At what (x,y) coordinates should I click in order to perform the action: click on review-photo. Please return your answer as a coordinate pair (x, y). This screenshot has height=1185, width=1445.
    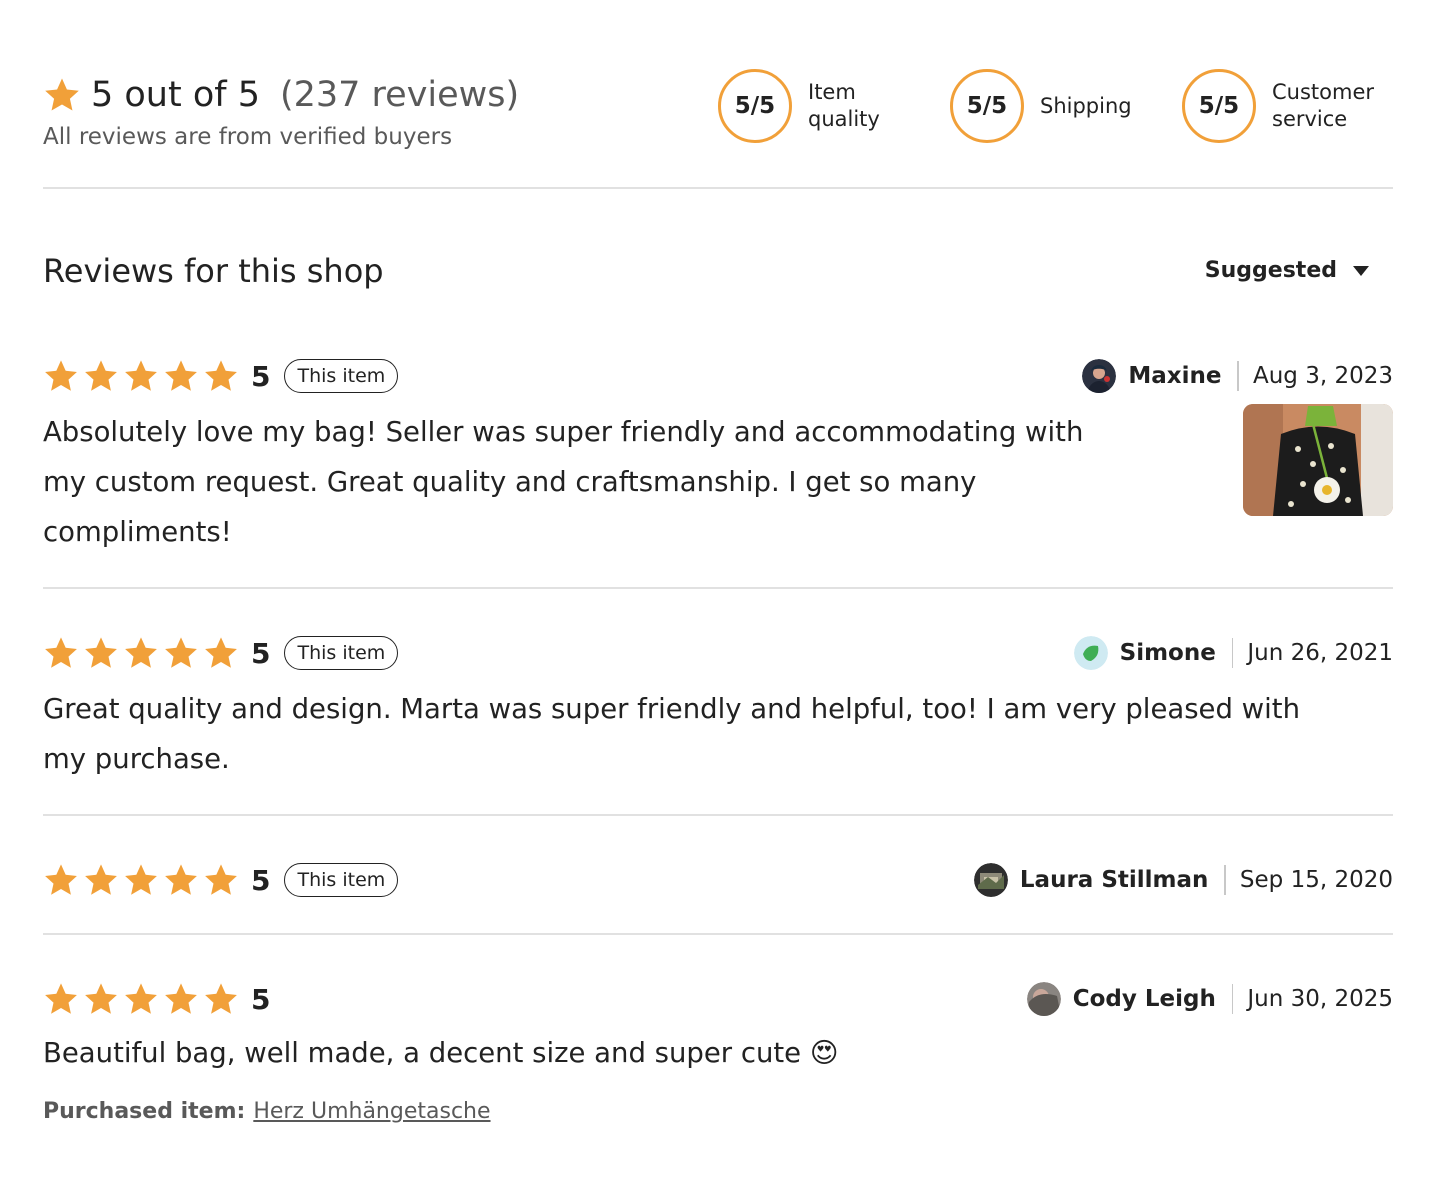
    Looking at the image, I should click on (1318, 460).